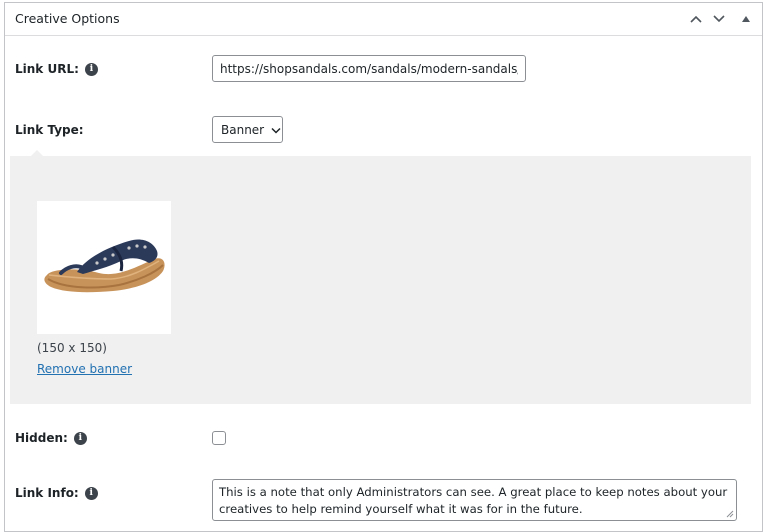 Image resolution: width=768 pixels, height=532 pixels. I want to click on sandal-image, so click(104, 266).